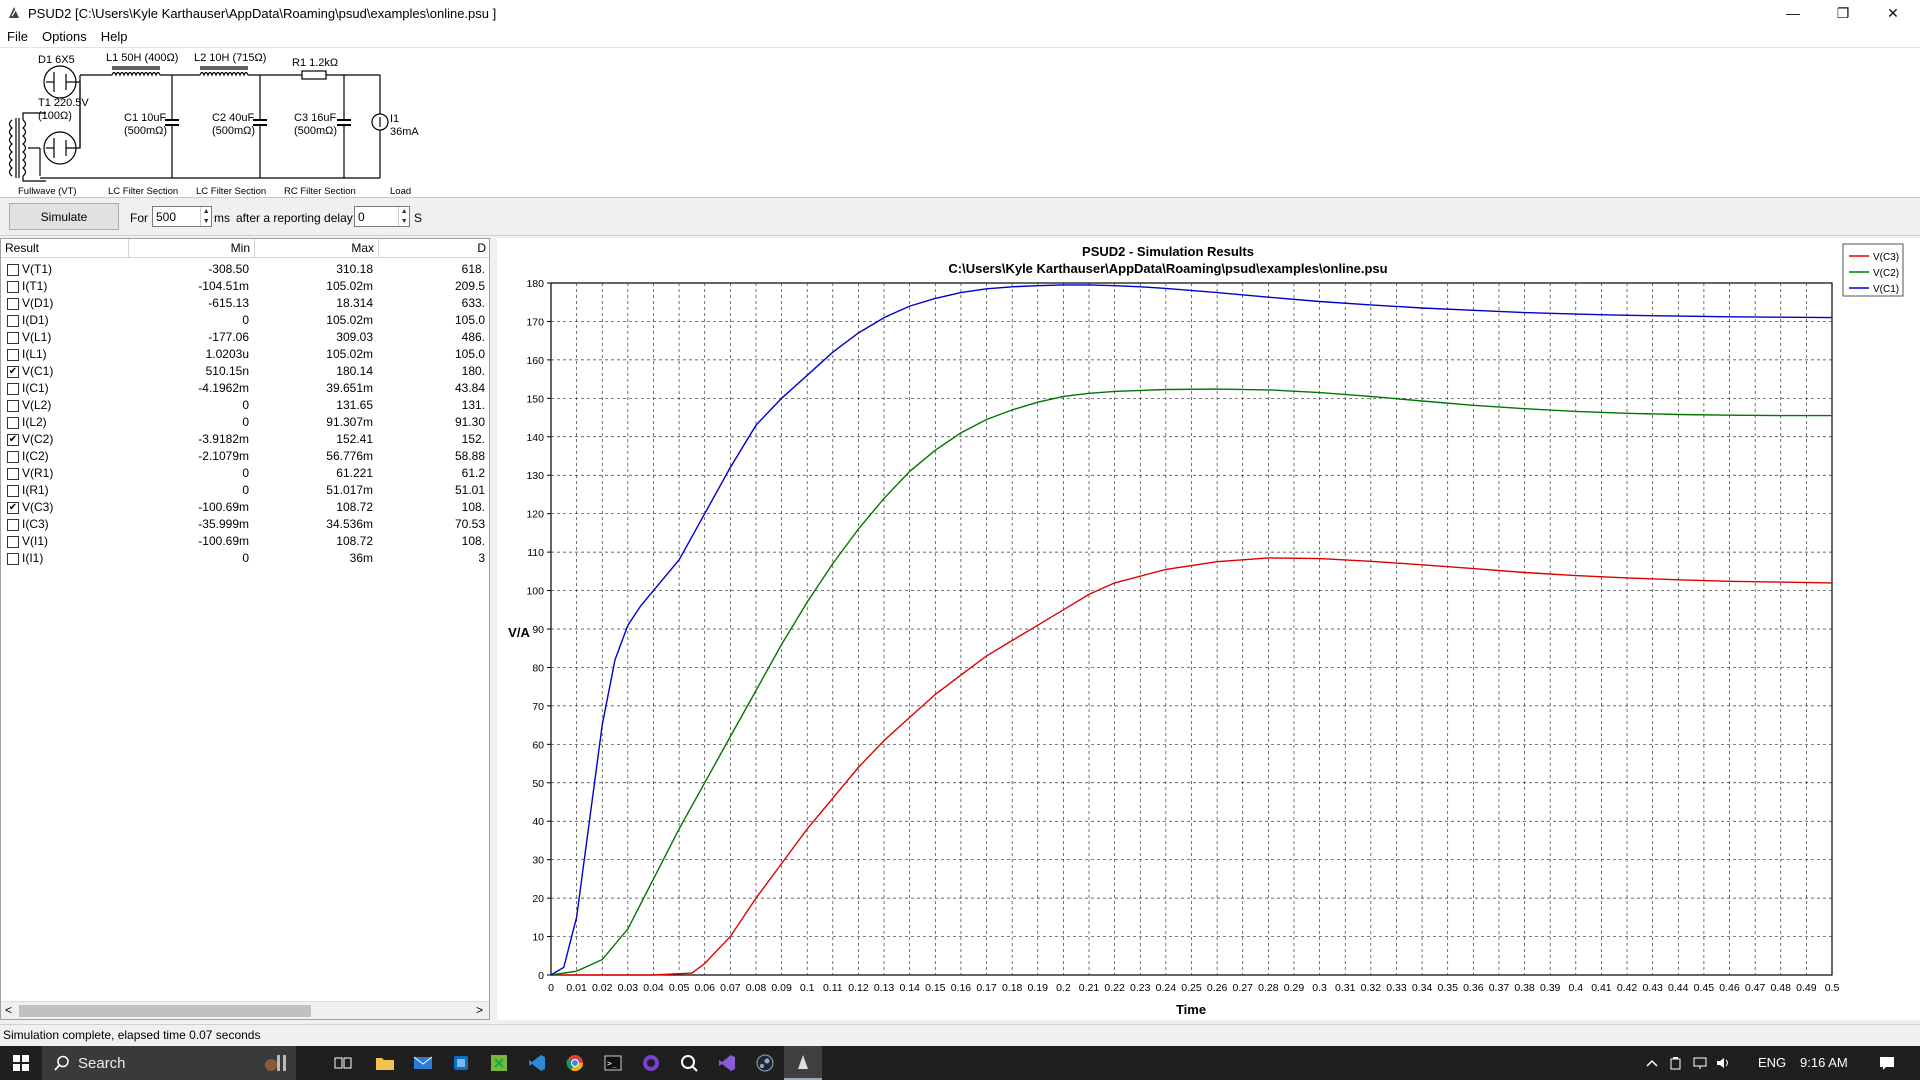  Describe the element at coordinates (245, 422) in the screenshot. I see `table-row: I(L2) 0 91.307m 91.30` at that location.